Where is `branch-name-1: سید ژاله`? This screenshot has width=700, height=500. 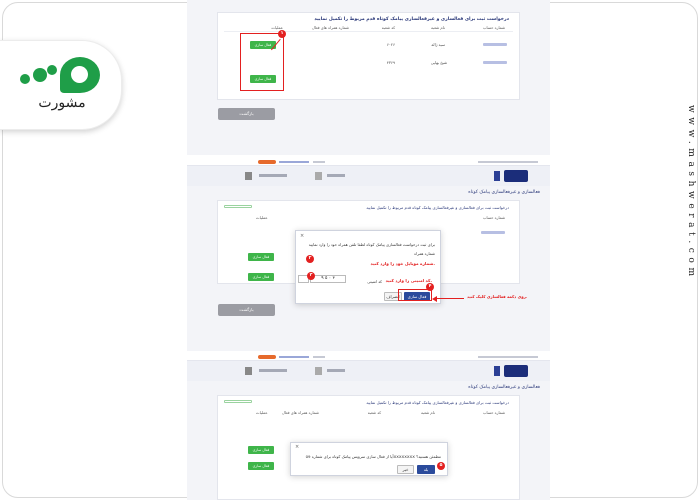
branch-name-1: سید ژاله is located at coordinates (438, 44).